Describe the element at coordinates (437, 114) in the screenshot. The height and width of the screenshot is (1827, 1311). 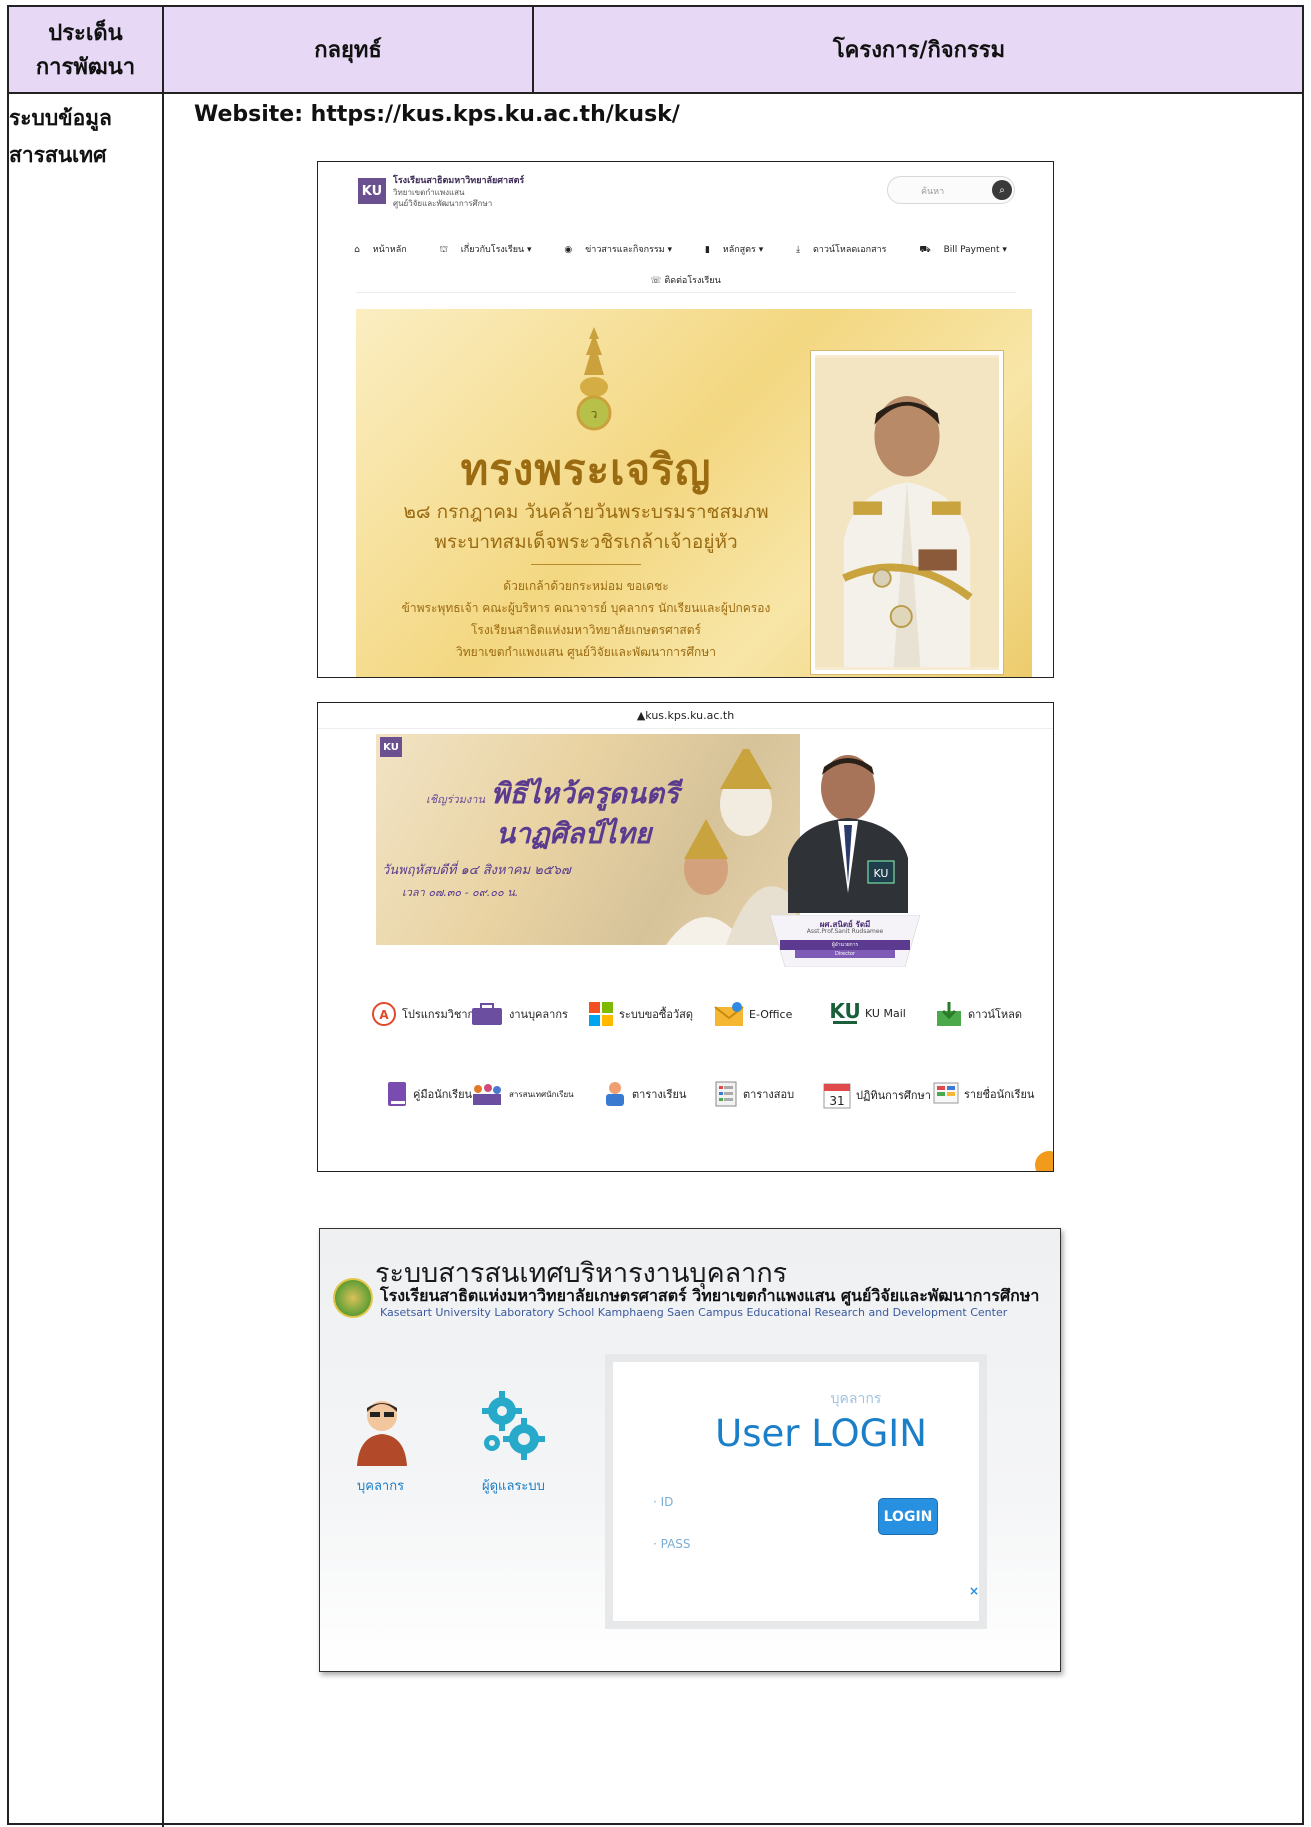
I see `website-url: Website: https://kus.kps.ku.ac.th/kusk/` at that location.